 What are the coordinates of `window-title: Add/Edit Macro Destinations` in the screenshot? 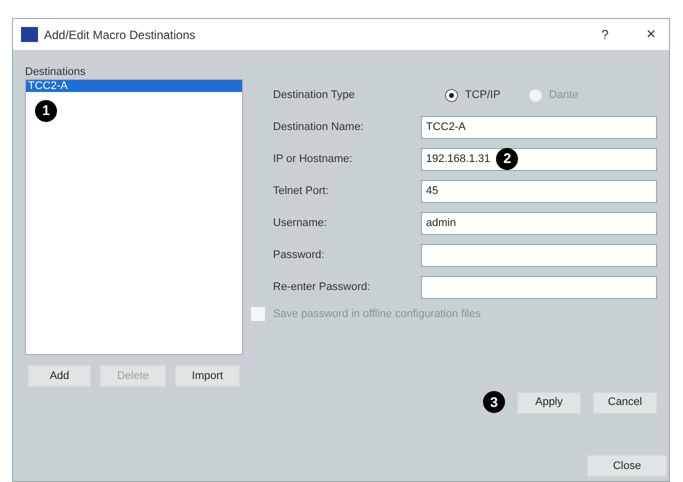 It's located at (120, 35).